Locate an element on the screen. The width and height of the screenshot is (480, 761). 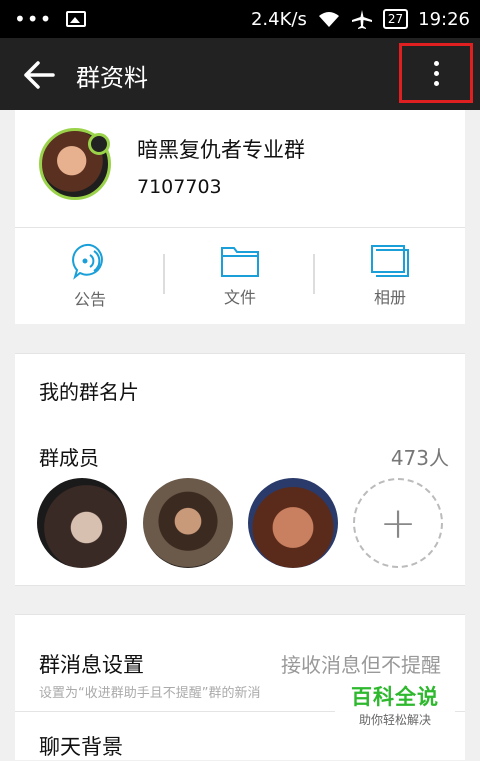
plus-icon: + is located at coordinates (398, 523).